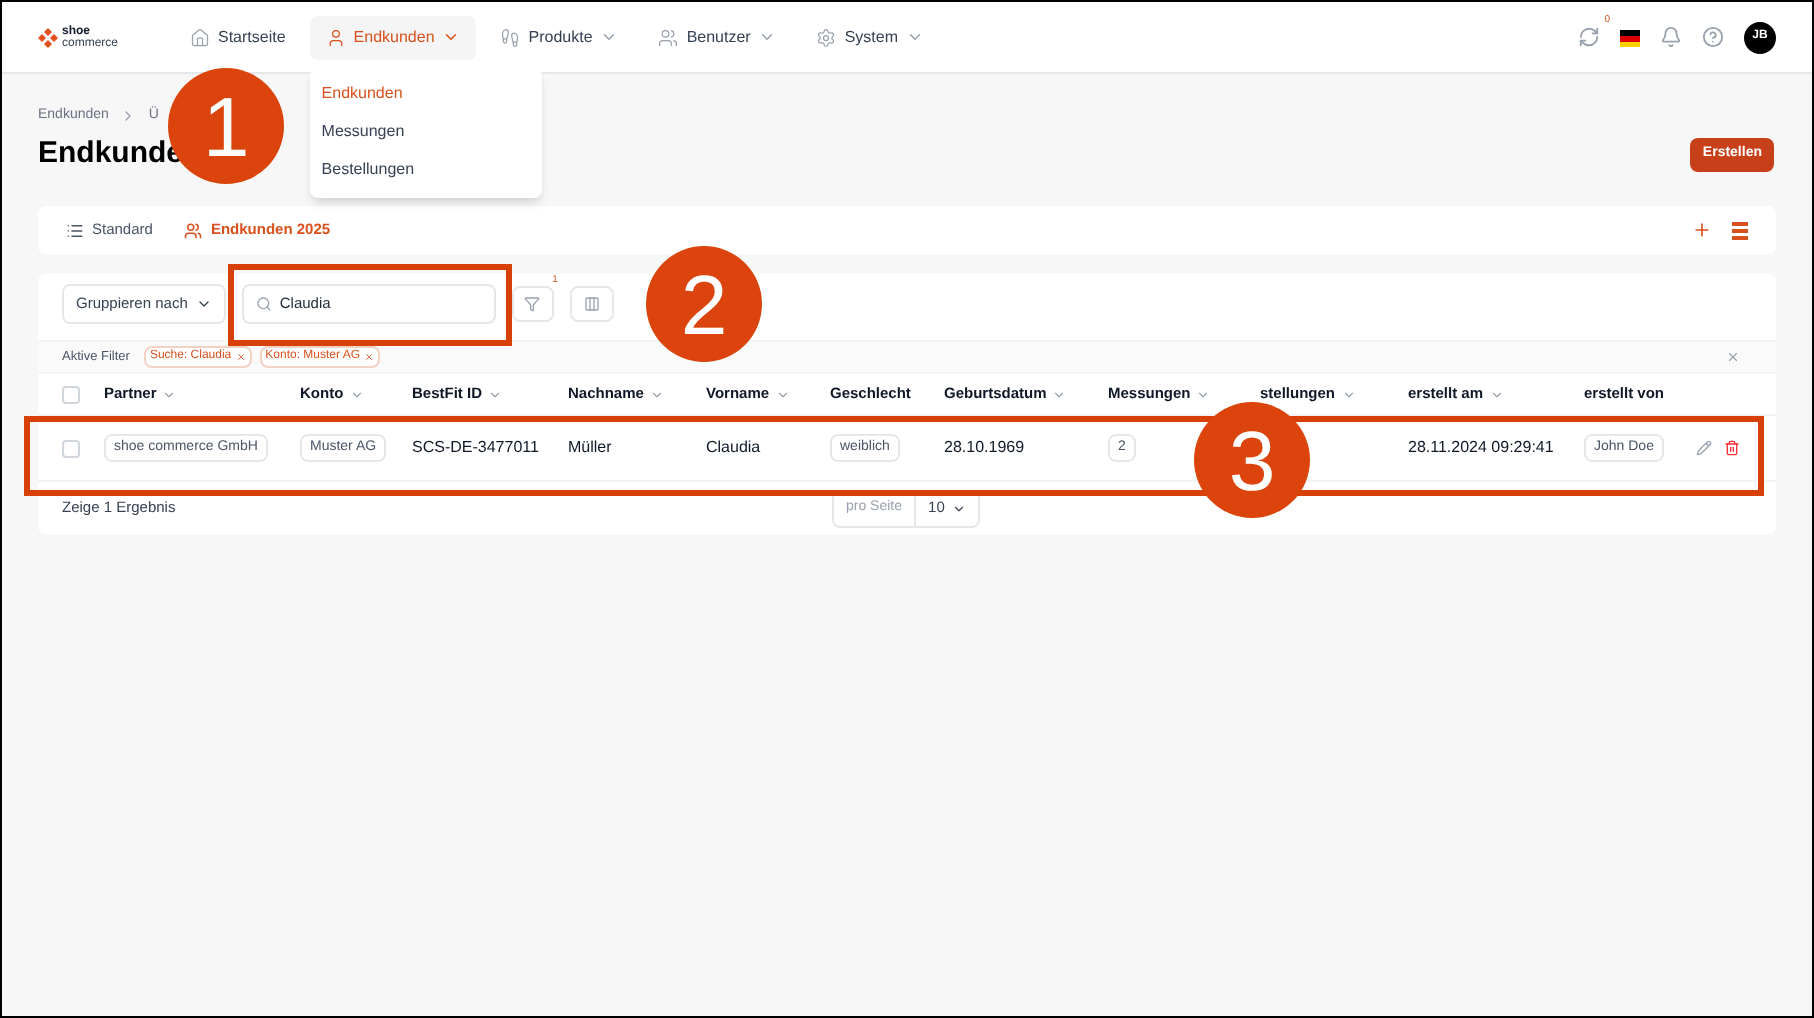 Image resolution: width=1814 pixels, height=1018 pixels. What do you see at coordinates (870, 37) in the screenshot?
I see `nav-item: System` at bounding box center [870, 37].